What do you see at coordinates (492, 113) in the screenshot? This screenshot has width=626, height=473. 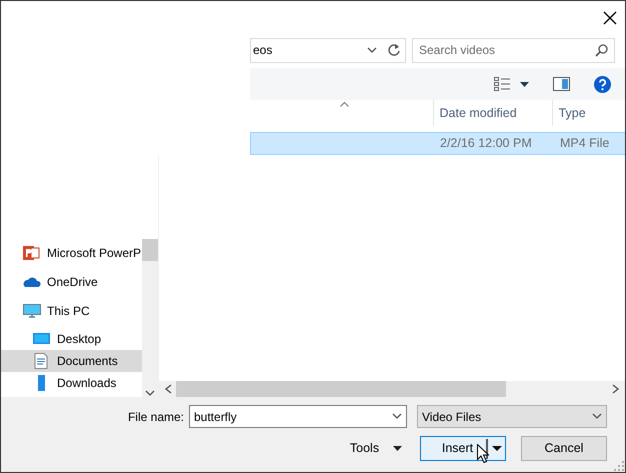 I see `column-header: Date modified` at bounding box center [492, 113].